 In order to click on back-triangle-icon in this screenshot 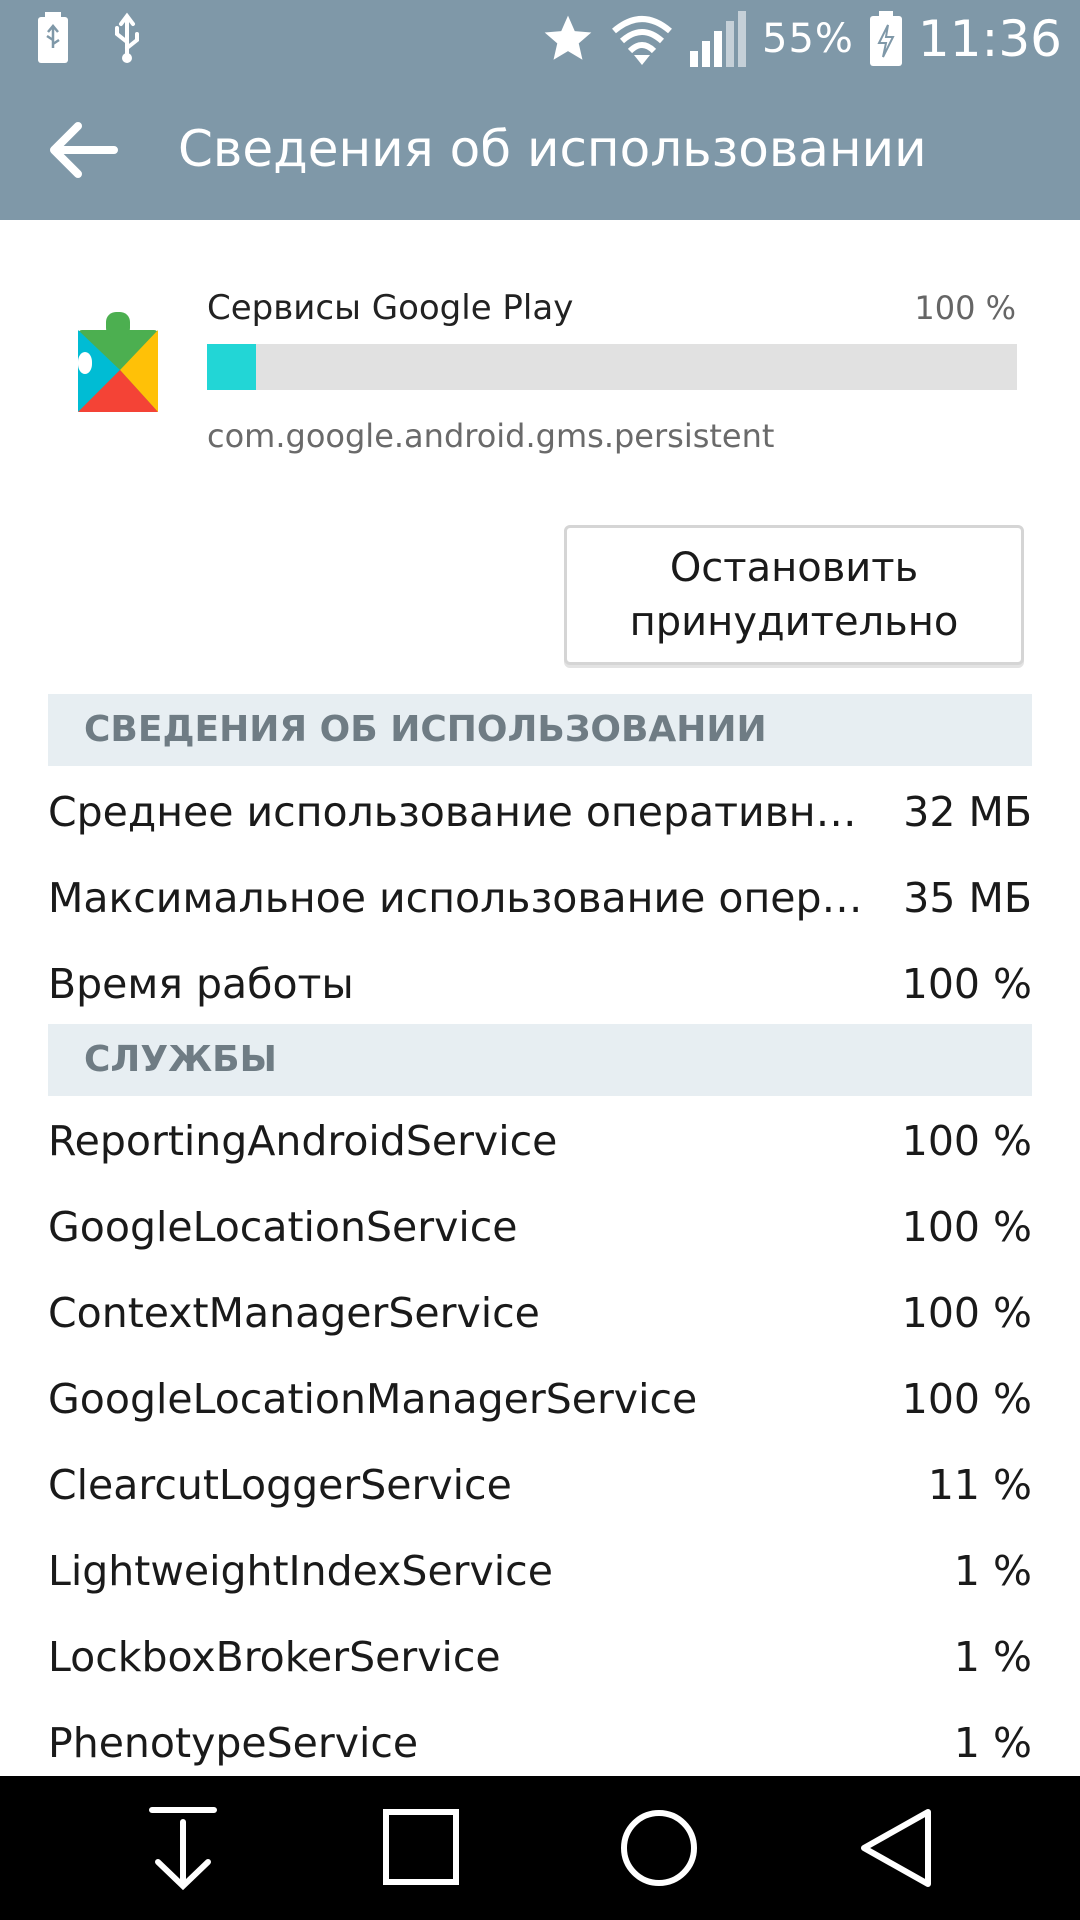, I will do `click(896, 1848)`.